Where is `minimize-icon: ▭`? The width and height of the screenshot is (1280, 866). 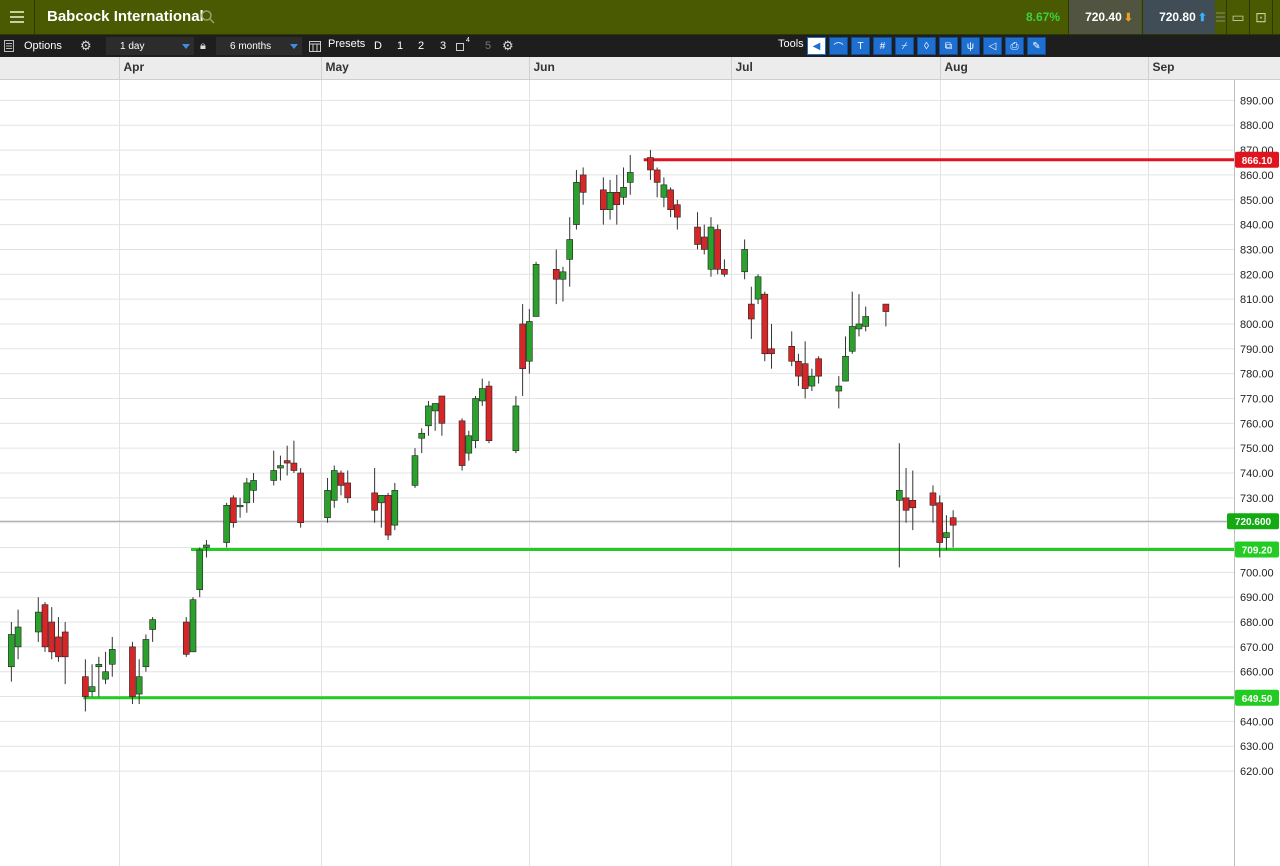
minimize-icon: ▭ is located at coordinates (1237, 17).